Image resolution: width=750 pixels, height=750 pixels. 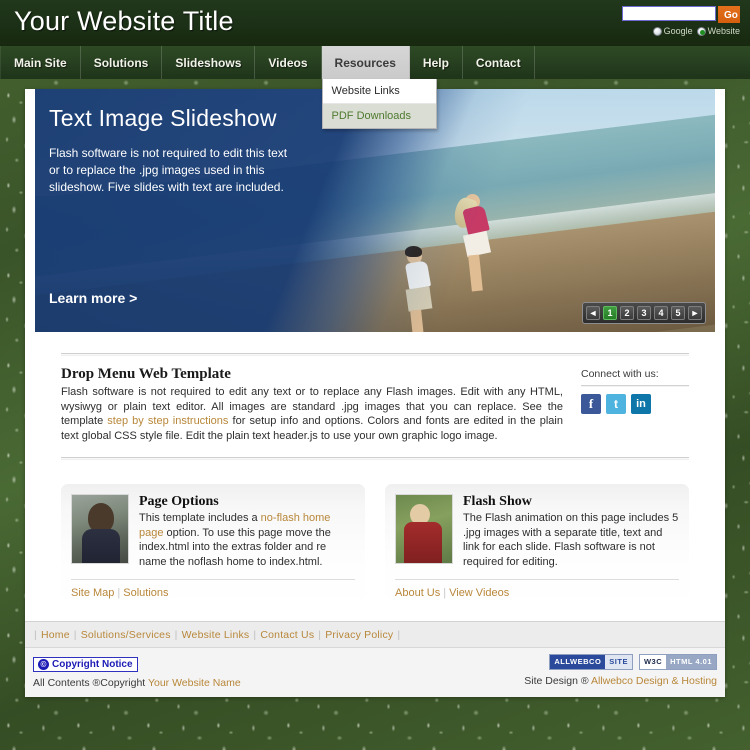 I want to click on nav-item-solutions: Solutions, so click(x=122, y=62).